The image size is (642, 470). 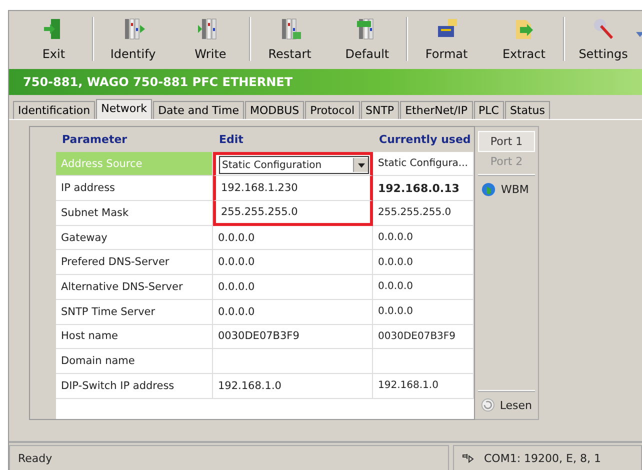 What do you see at coordinates (489, 110) in the screenshot?
I see `tab: PLC` at bounding box center [489, 110].